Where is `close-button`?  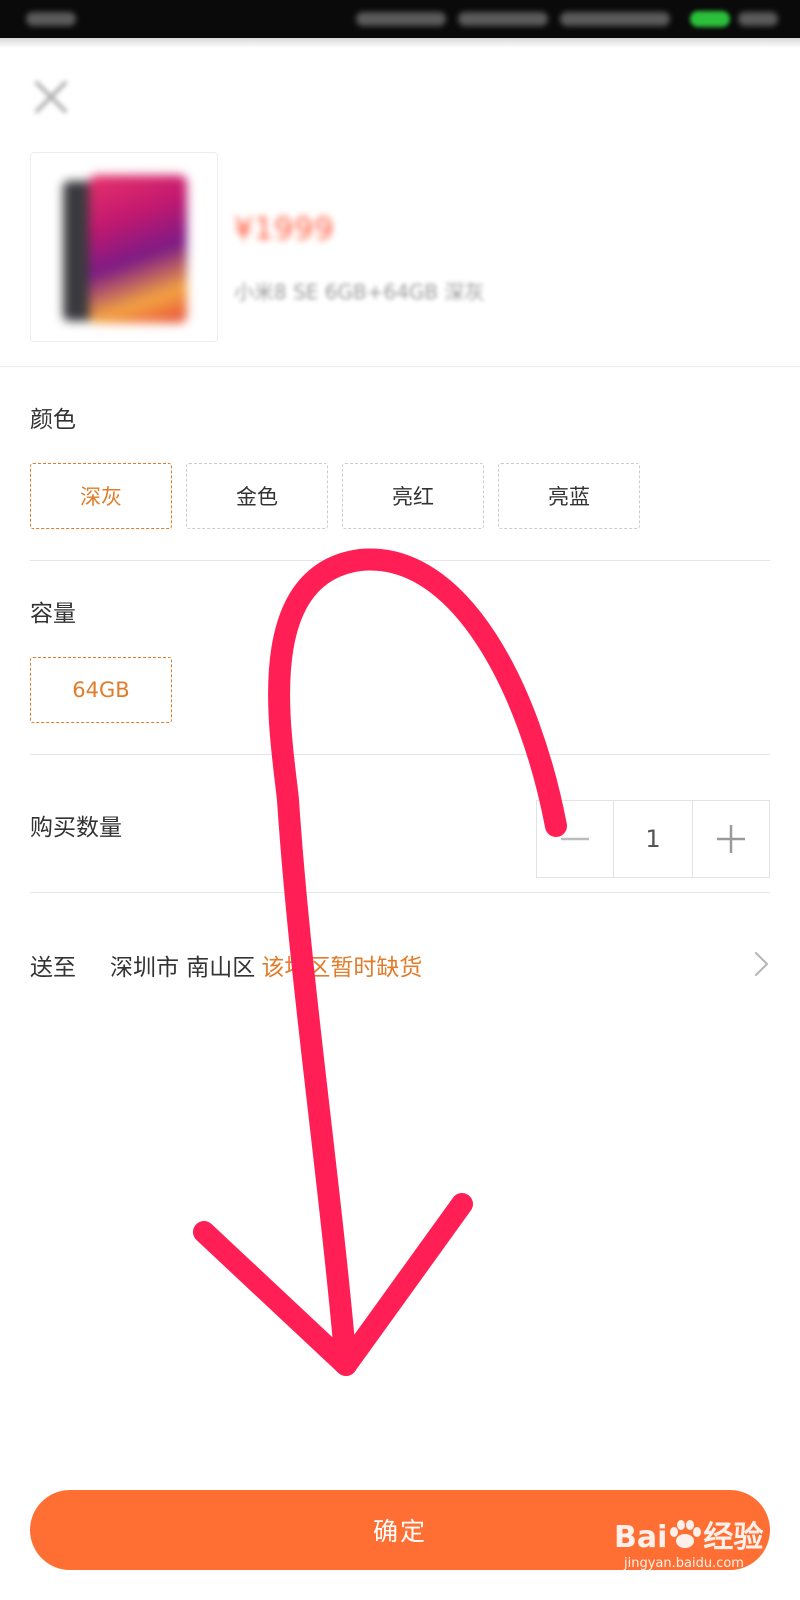 close-button is located at coordinates (51, 97).